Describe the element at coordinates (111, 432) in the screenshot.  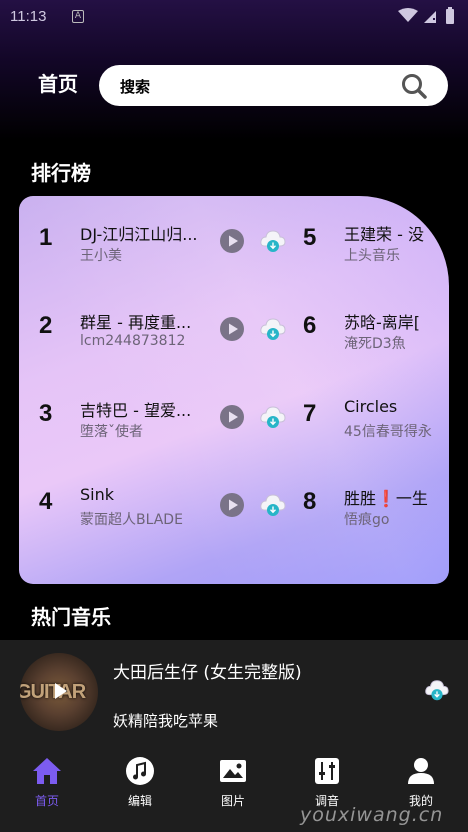
I see `song-artist: 堕落ˇ使者` at that location.